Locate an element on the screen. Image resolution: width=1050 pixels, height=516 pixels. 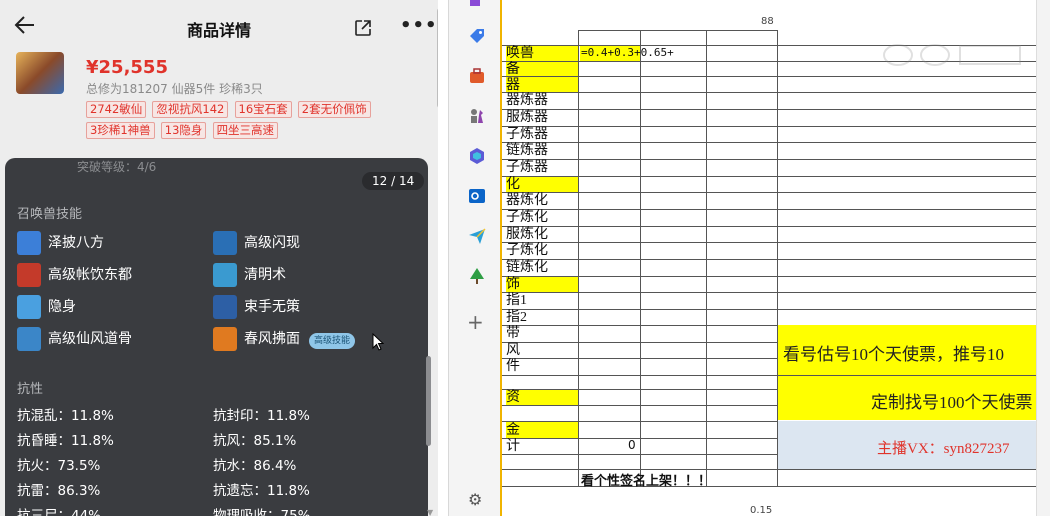
tag-icon is located at coordinates (477, 36).